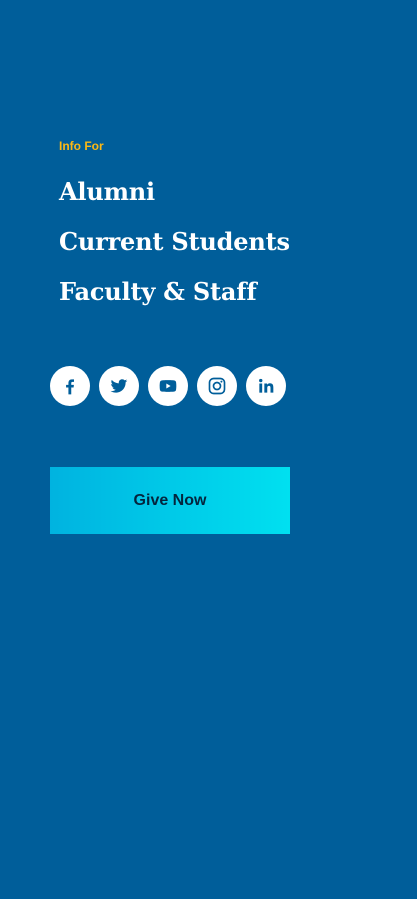 This screenshot has width=417, height=899. I want to click on social-links, so click(168, 386).